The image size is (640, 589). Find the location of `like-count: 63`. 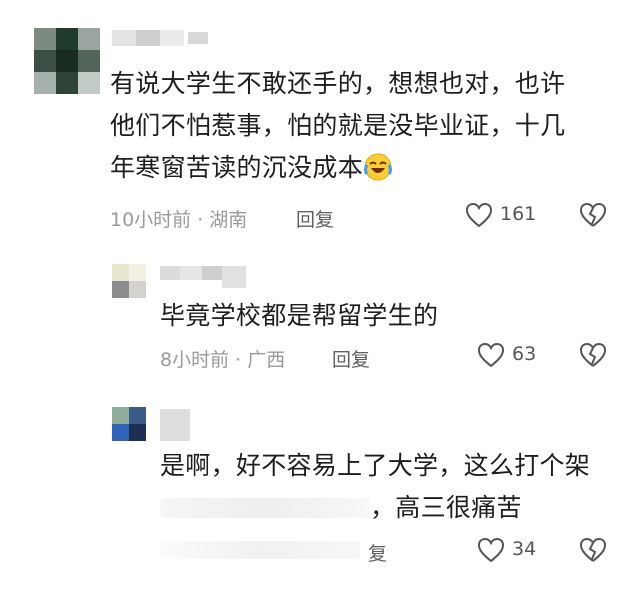

like-count: 63 is located at coordinates (524, 354).